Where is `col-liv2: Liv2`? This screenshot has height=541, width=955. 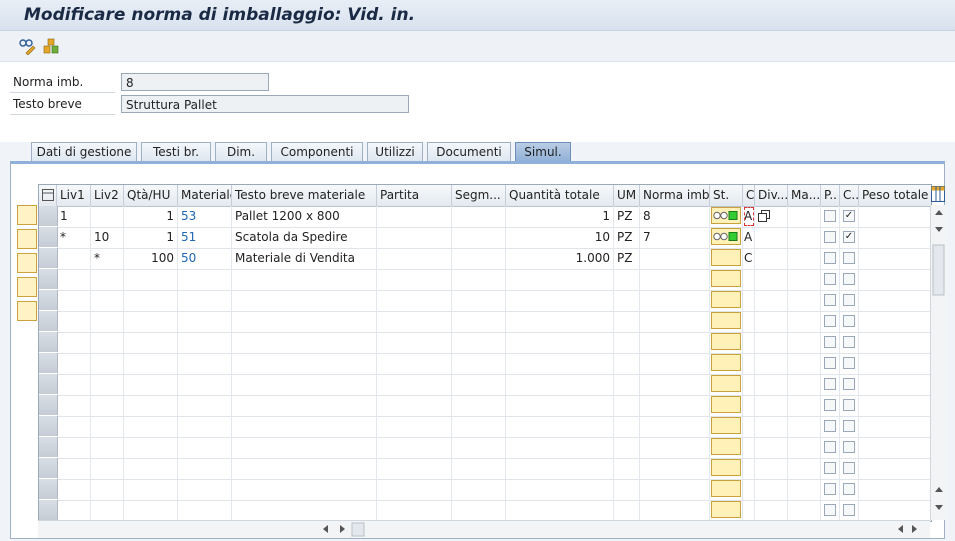 col-liv2: Liv2 is located at coordinates (107, 195).